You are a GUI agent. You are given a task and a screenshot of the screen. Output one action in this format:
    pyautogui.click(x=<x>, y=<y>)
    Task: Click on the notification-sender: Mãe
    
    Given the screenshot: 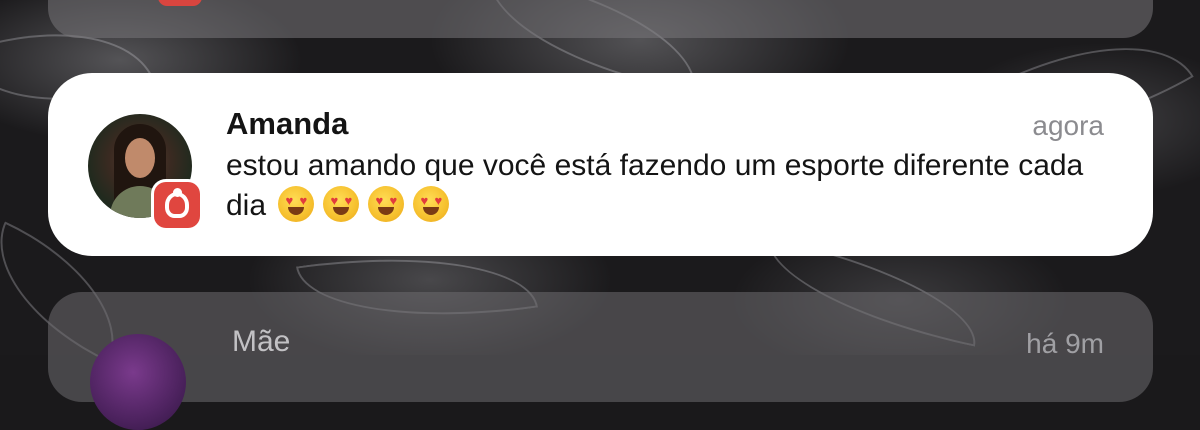 What is the action you would take?
    pyautogui.click(x=261, y=341)
    